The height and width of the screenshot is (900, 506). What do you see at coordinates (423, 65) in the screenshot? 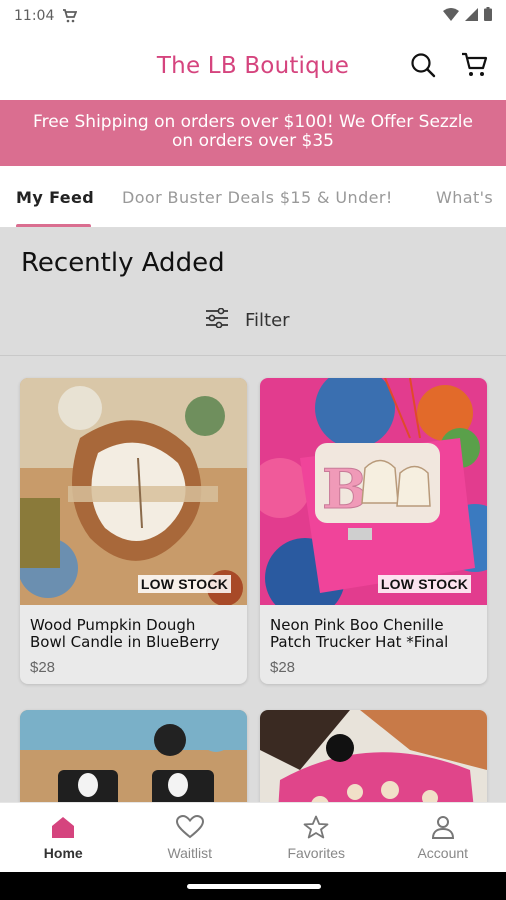
I see `search-icon` at bounding box center [423, 65].